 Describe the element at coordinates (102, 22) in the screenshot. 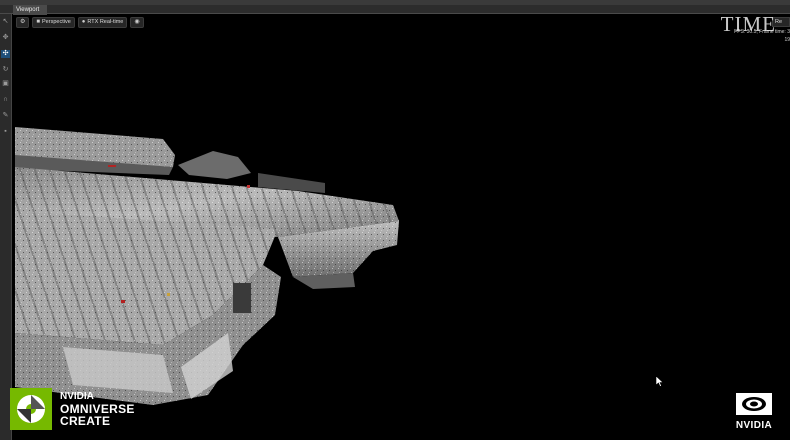

I see `renderer-button: ● RTX Real-time` at that location.